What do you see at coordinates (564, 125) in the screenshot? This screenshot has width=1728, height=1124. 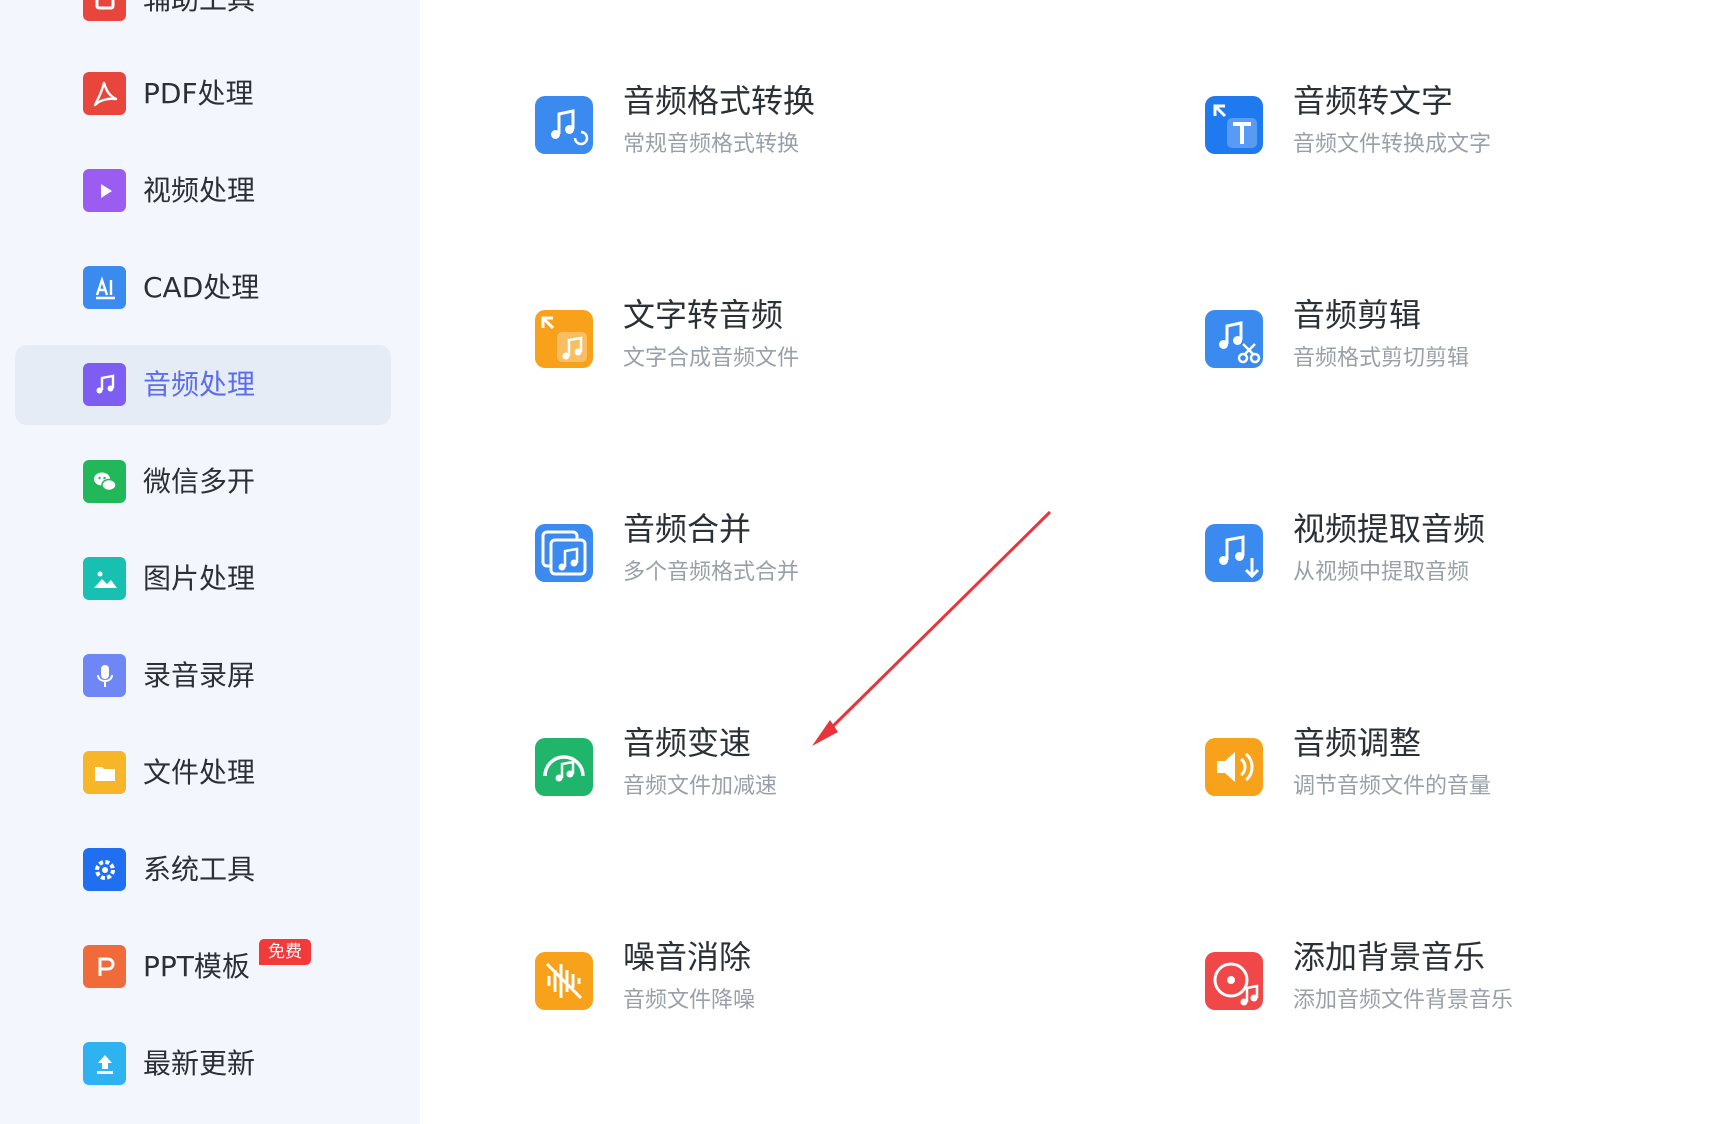 I see `audio-convert-icon` at bounding box center [564, 125].